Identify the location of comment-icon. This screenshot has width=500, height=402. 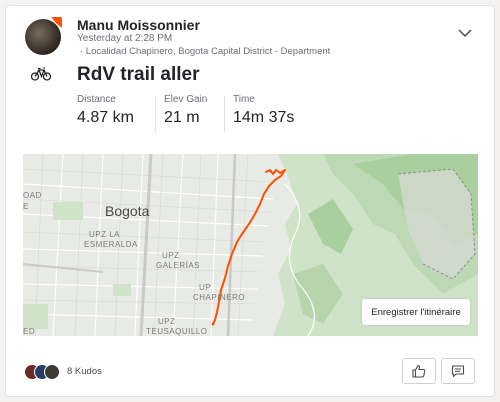
(458, 371).